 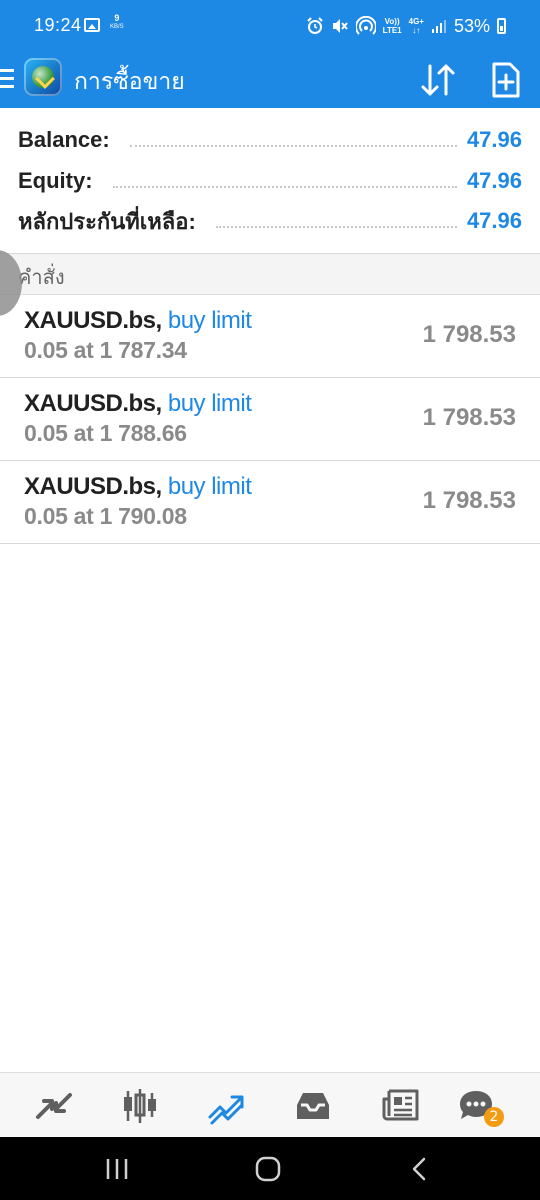 What do you see at coordinates (406, 26) in the screenshot?
I see `status-icons: Vo)) LTE1 4G+ ↓↑ 53%` at bounding box center [406, 26].